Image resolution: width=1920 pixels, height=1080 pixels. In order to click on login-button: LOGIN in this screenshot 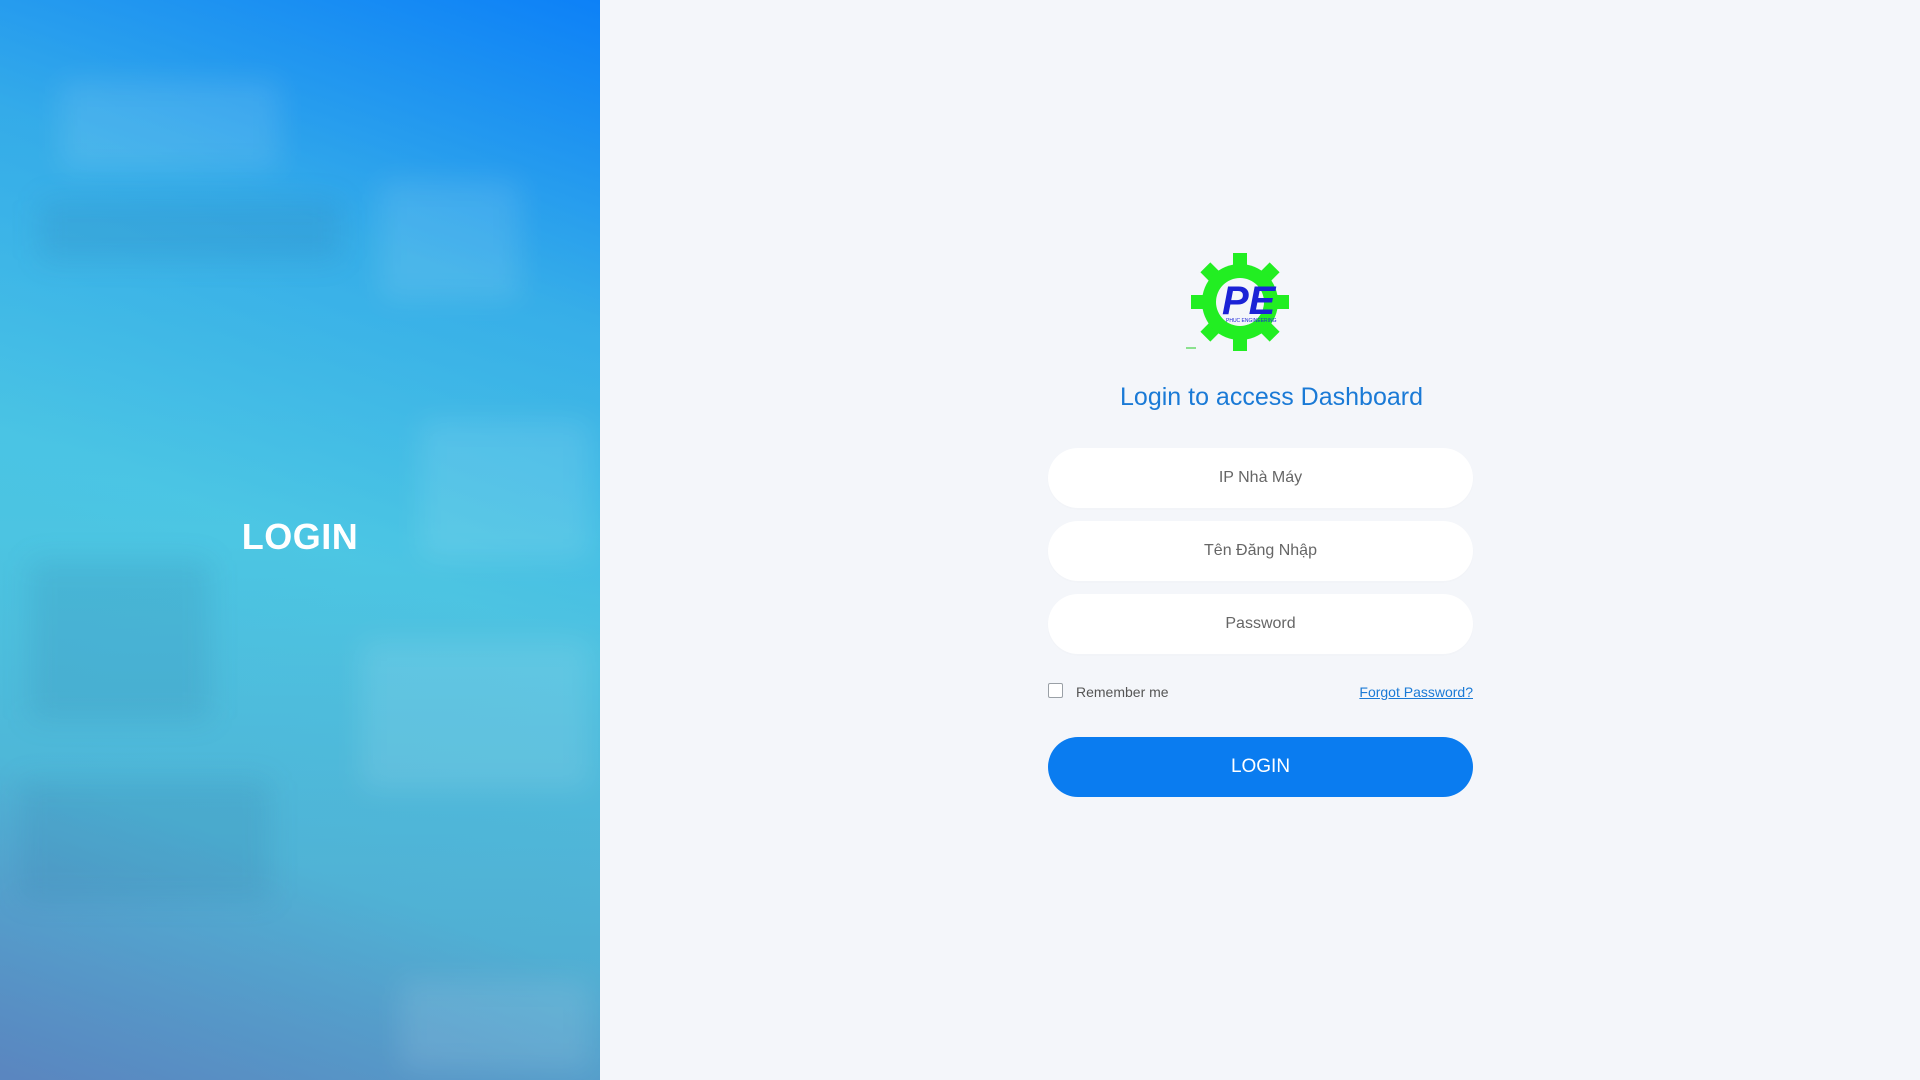, I will do `click(1260, 767)`.